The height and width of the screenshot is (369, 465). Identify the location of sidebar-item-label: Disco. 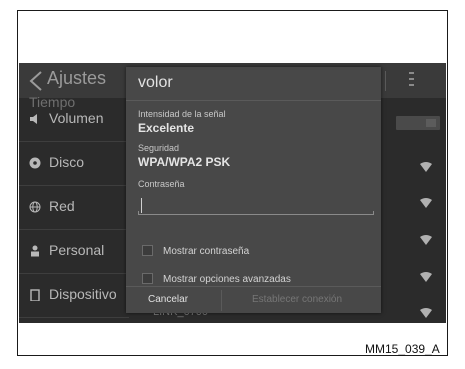
(67, 162).